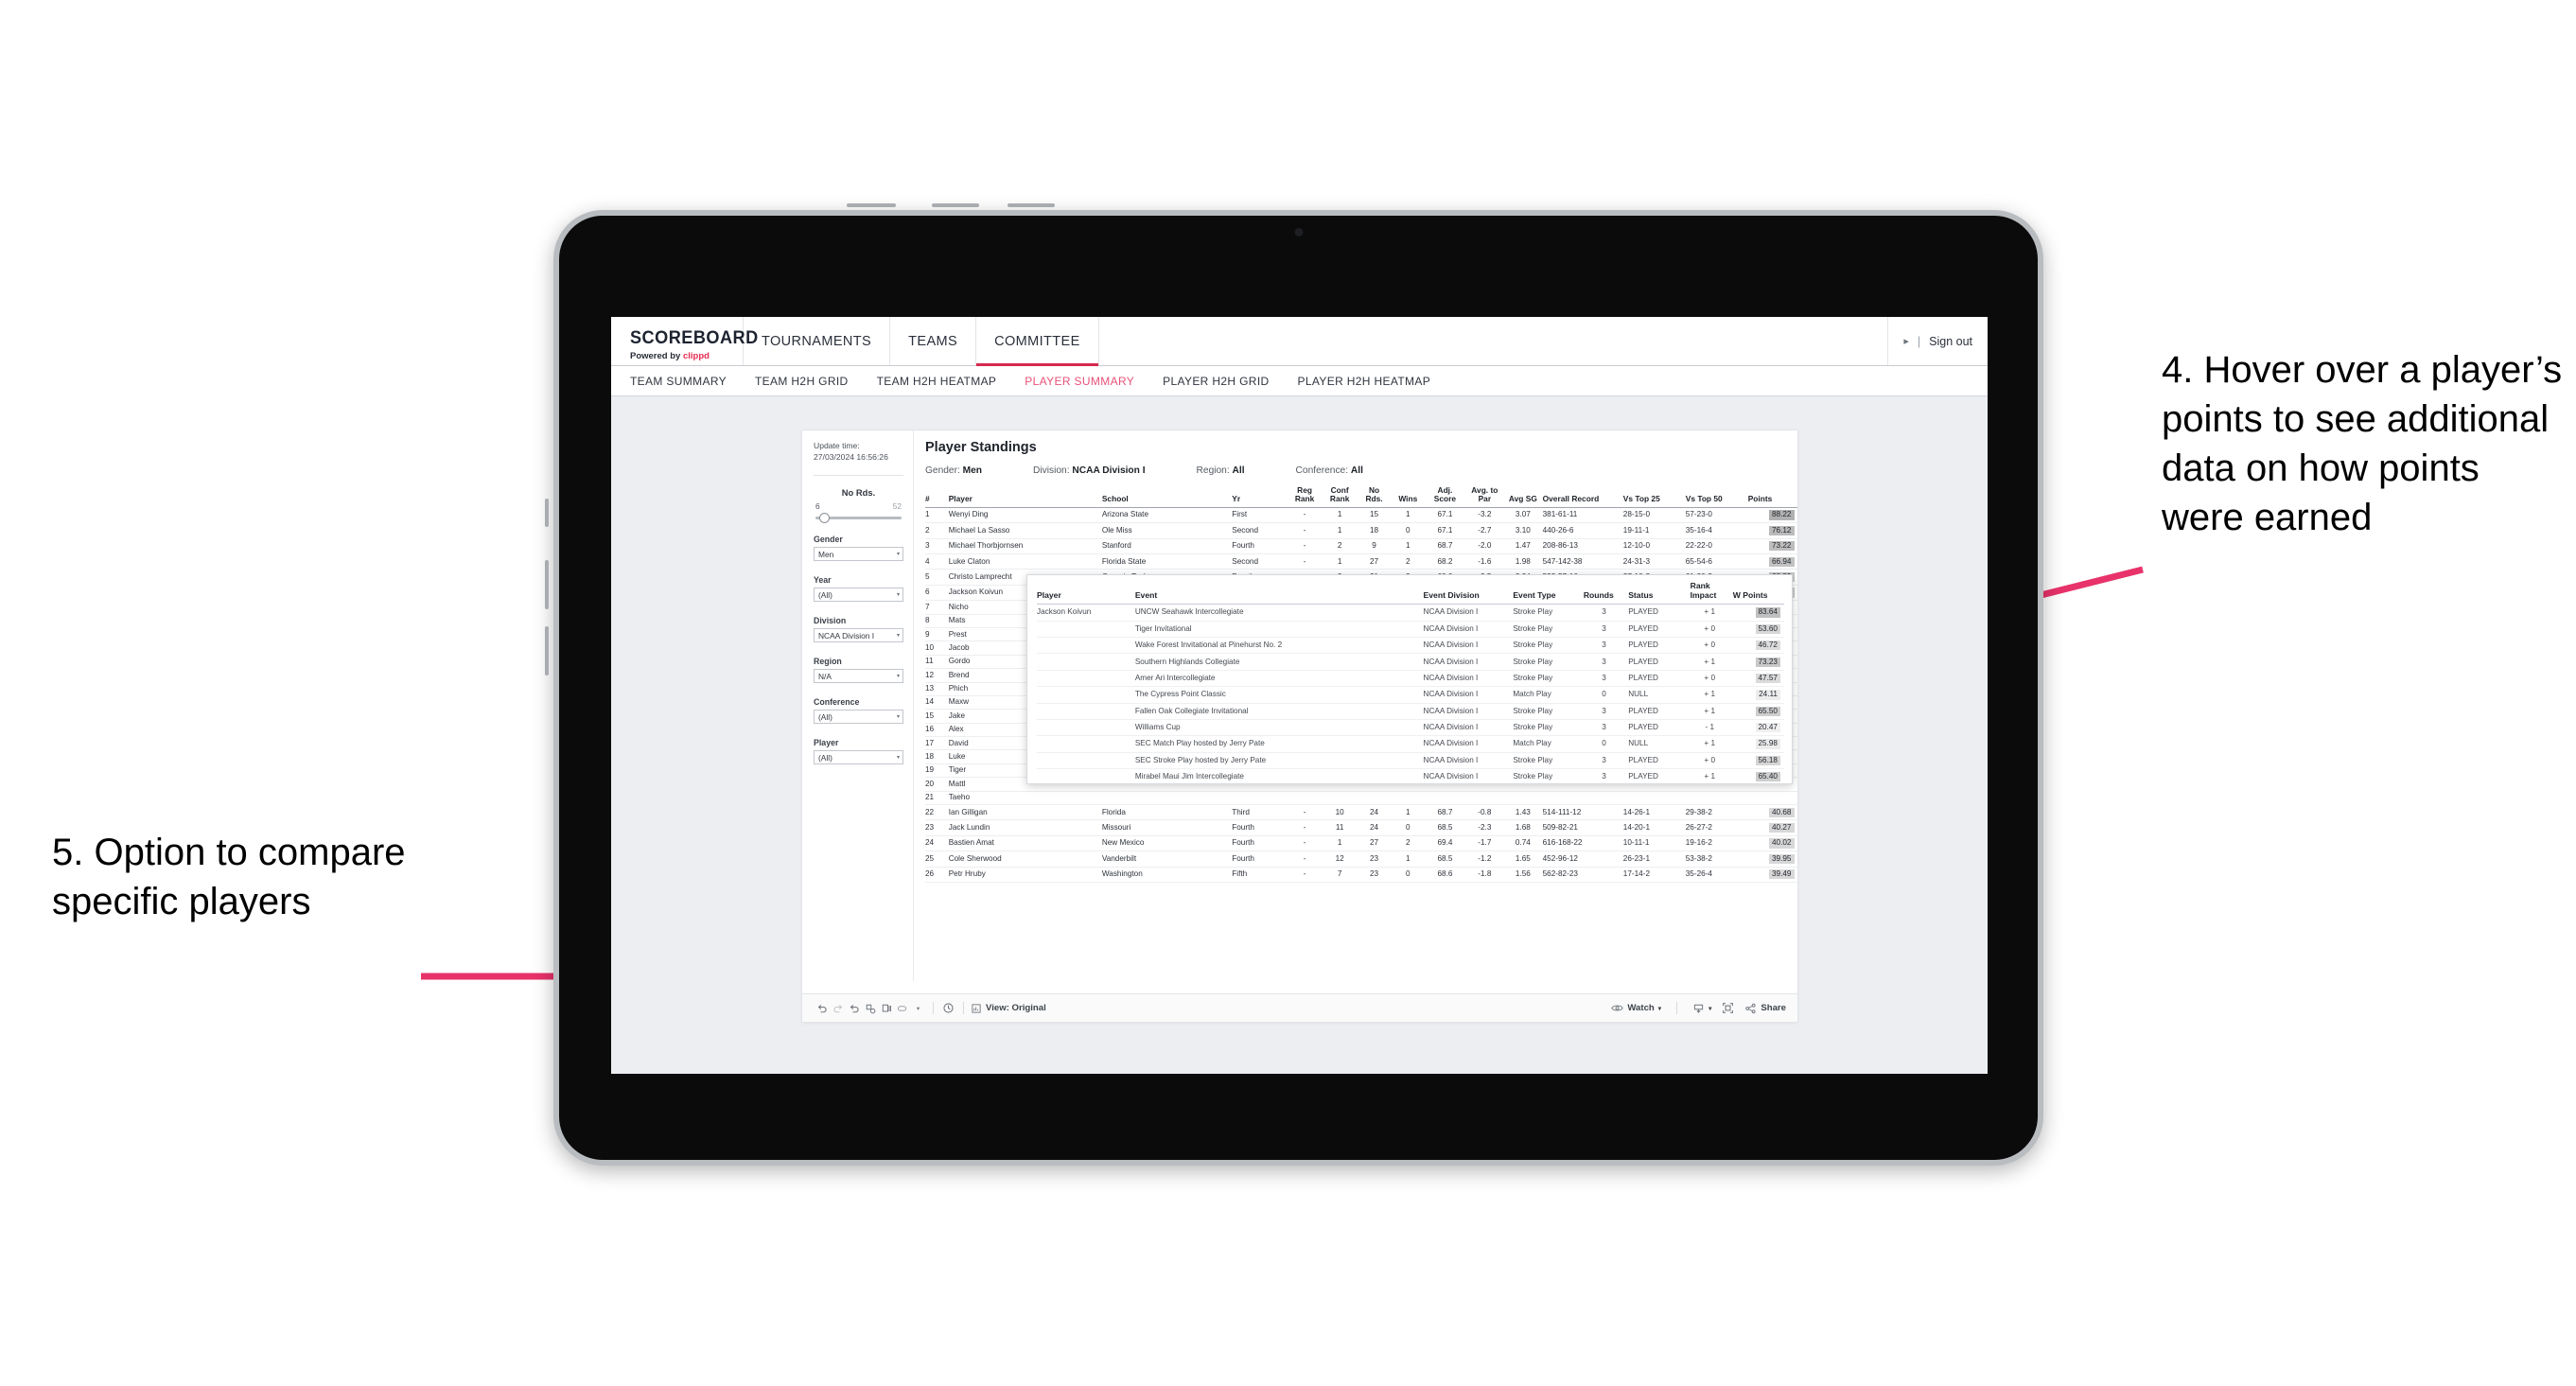  Describe the element at coordinates (859, 518) in the screenshot. I see `no-rounds-slider-track` at that location.